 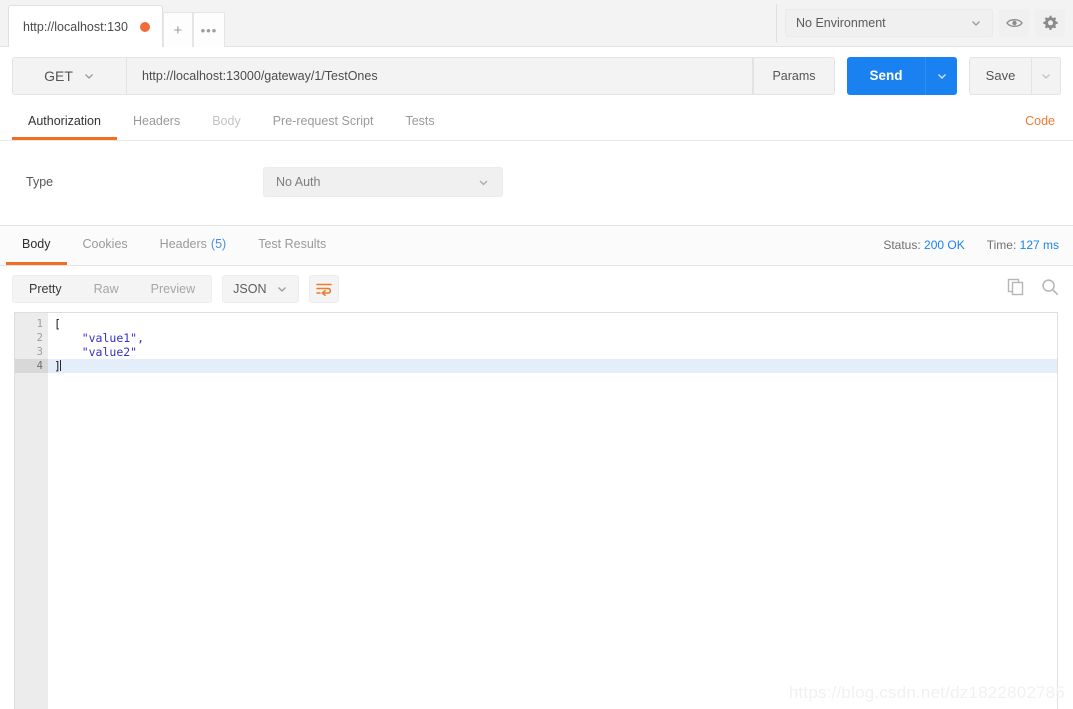 I want to click on copy-icon, so click(x=1016, y=287).